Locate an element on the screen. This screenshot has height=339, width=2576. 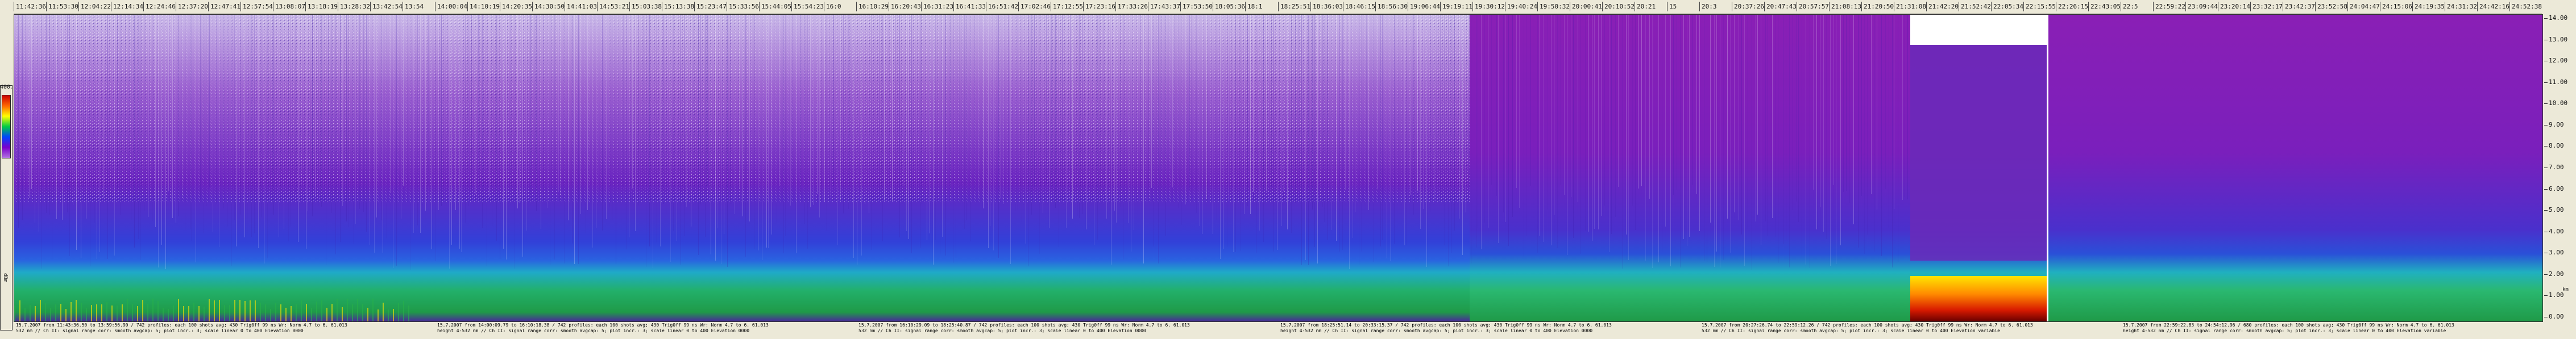
time-tick: 17:53:50 is located at coordinates (1197, 6).